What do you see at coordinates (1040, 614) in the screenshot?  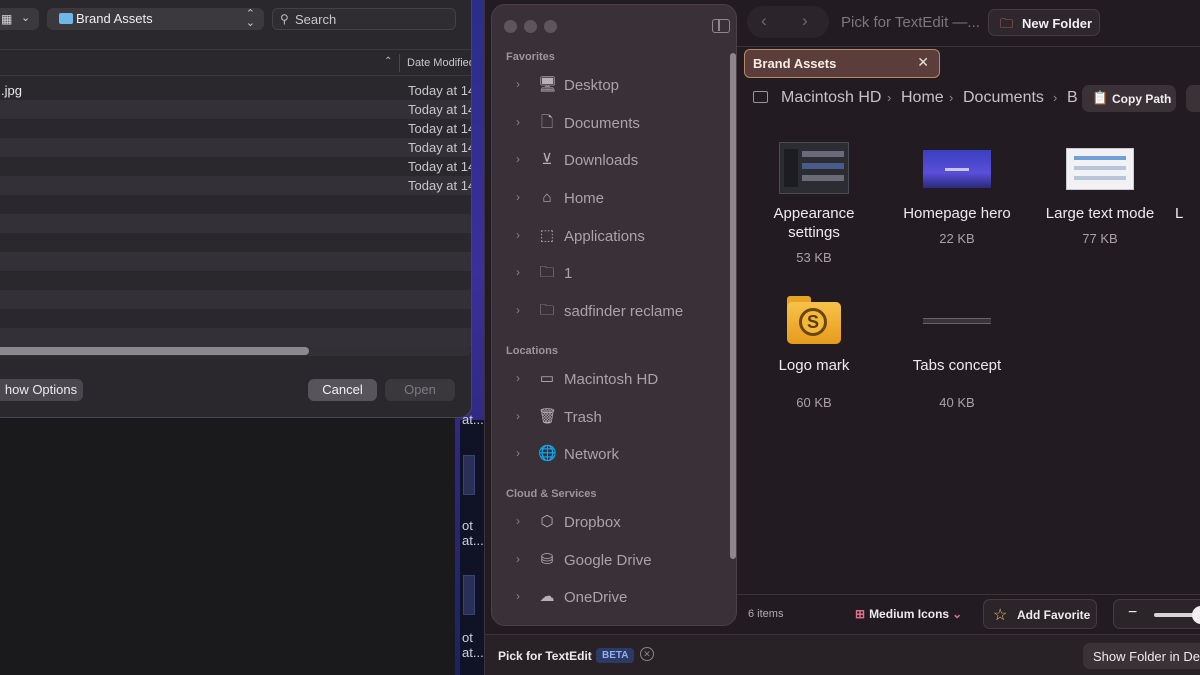 I see `add-favorite-button: ☆ Add Favorite` at bounding box center [1040, 614].